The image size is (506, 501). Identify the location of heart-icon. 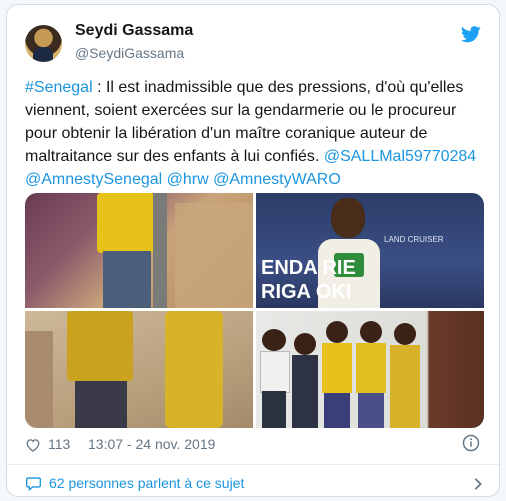
(33, 445).